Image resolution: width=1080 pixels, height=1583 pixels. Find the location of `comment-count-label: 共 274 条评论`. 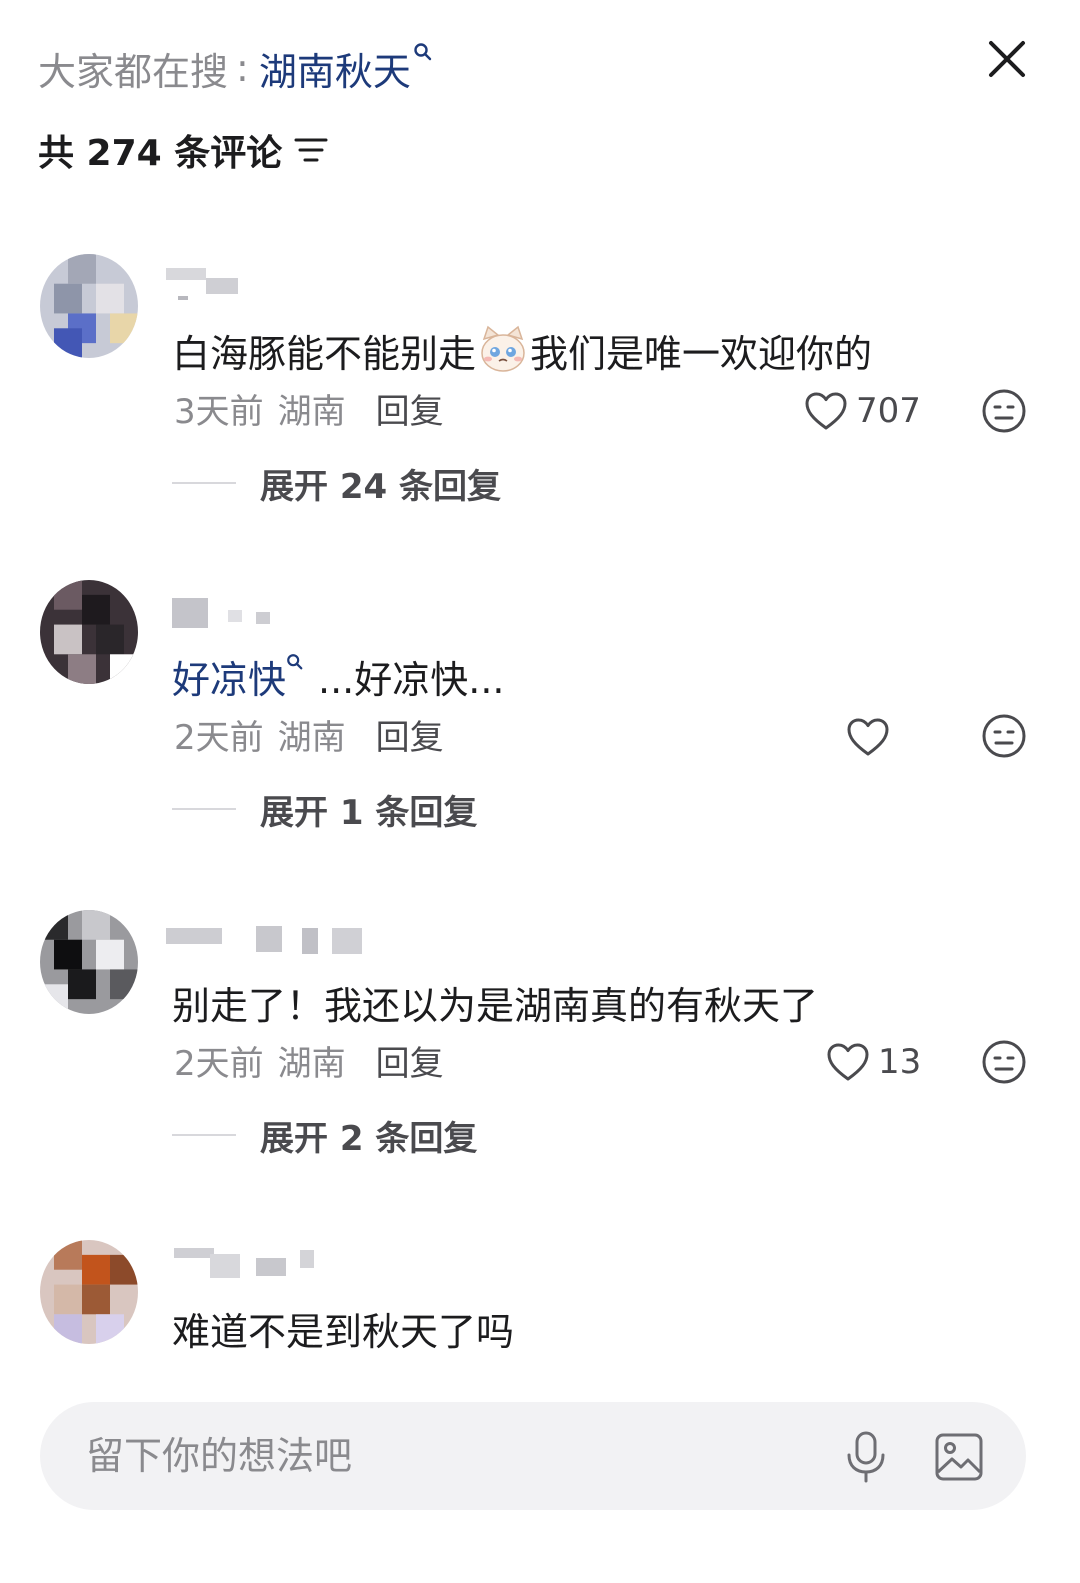

comment-count-label: 共 274 条评论 is located at coordinates (160, 153).